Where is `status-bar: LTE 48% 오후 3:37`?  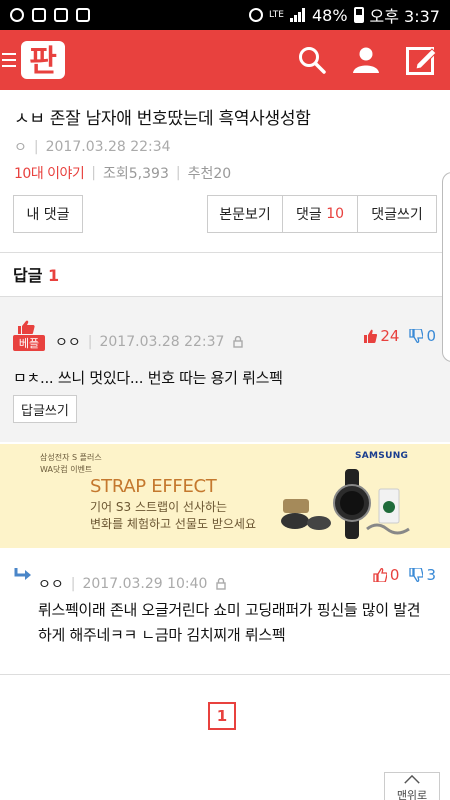 status-bar: LTE 48% 오후 3:37 is located at coordinates (225, 15).